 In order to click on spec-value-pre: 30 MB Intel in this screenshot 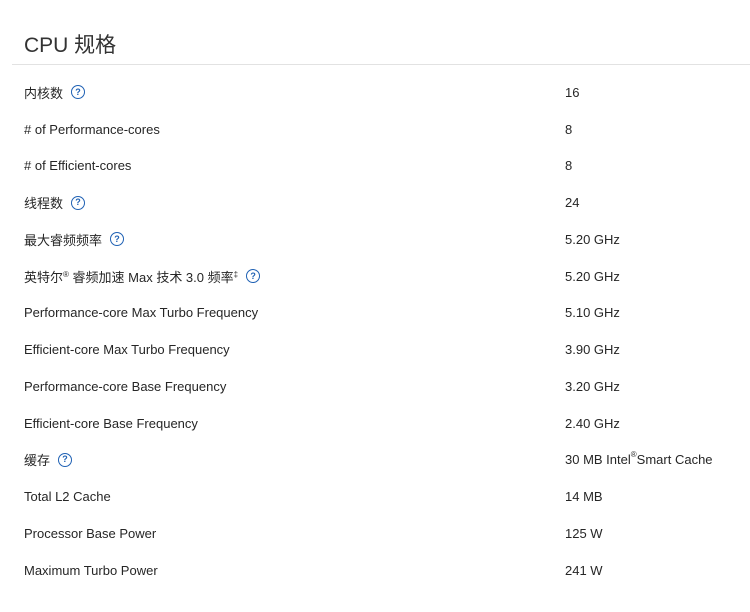, I will do `click(598, 460)`.